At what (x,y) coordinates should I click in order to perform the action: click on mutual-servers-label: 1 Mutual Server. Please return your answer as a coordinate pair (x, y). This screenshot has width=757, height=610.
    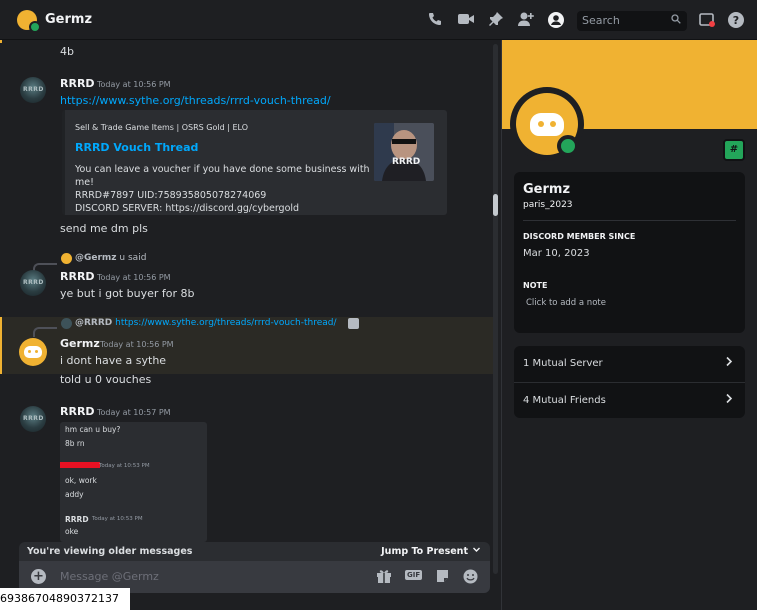
    Looking at the image, I should click on (563, 363).